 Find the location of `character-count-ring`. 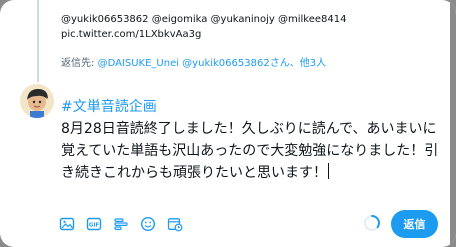

character-count-ring is located at coordinates (372, 223).